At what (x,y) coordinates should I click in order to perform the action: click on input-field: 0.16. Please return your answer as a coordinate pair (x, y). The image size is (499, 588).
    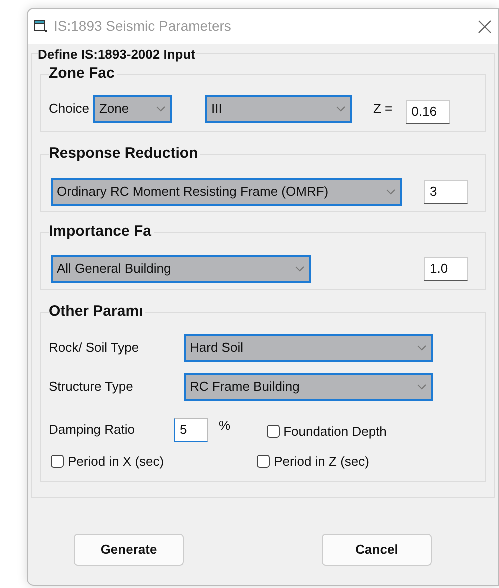
    Looking at the image, I should click on (428, 112).